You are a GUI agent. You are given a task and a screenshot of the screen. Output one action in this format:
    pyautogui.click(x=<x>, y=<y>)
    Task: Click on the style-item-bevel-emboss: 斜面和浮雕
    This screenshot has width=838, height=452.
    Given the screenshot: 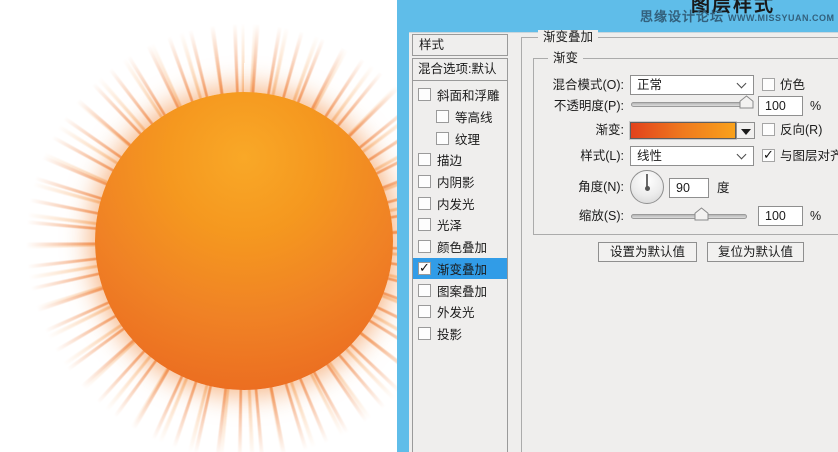 What is the action you would take?
    pyautogui.click(x=460, y=95)
    